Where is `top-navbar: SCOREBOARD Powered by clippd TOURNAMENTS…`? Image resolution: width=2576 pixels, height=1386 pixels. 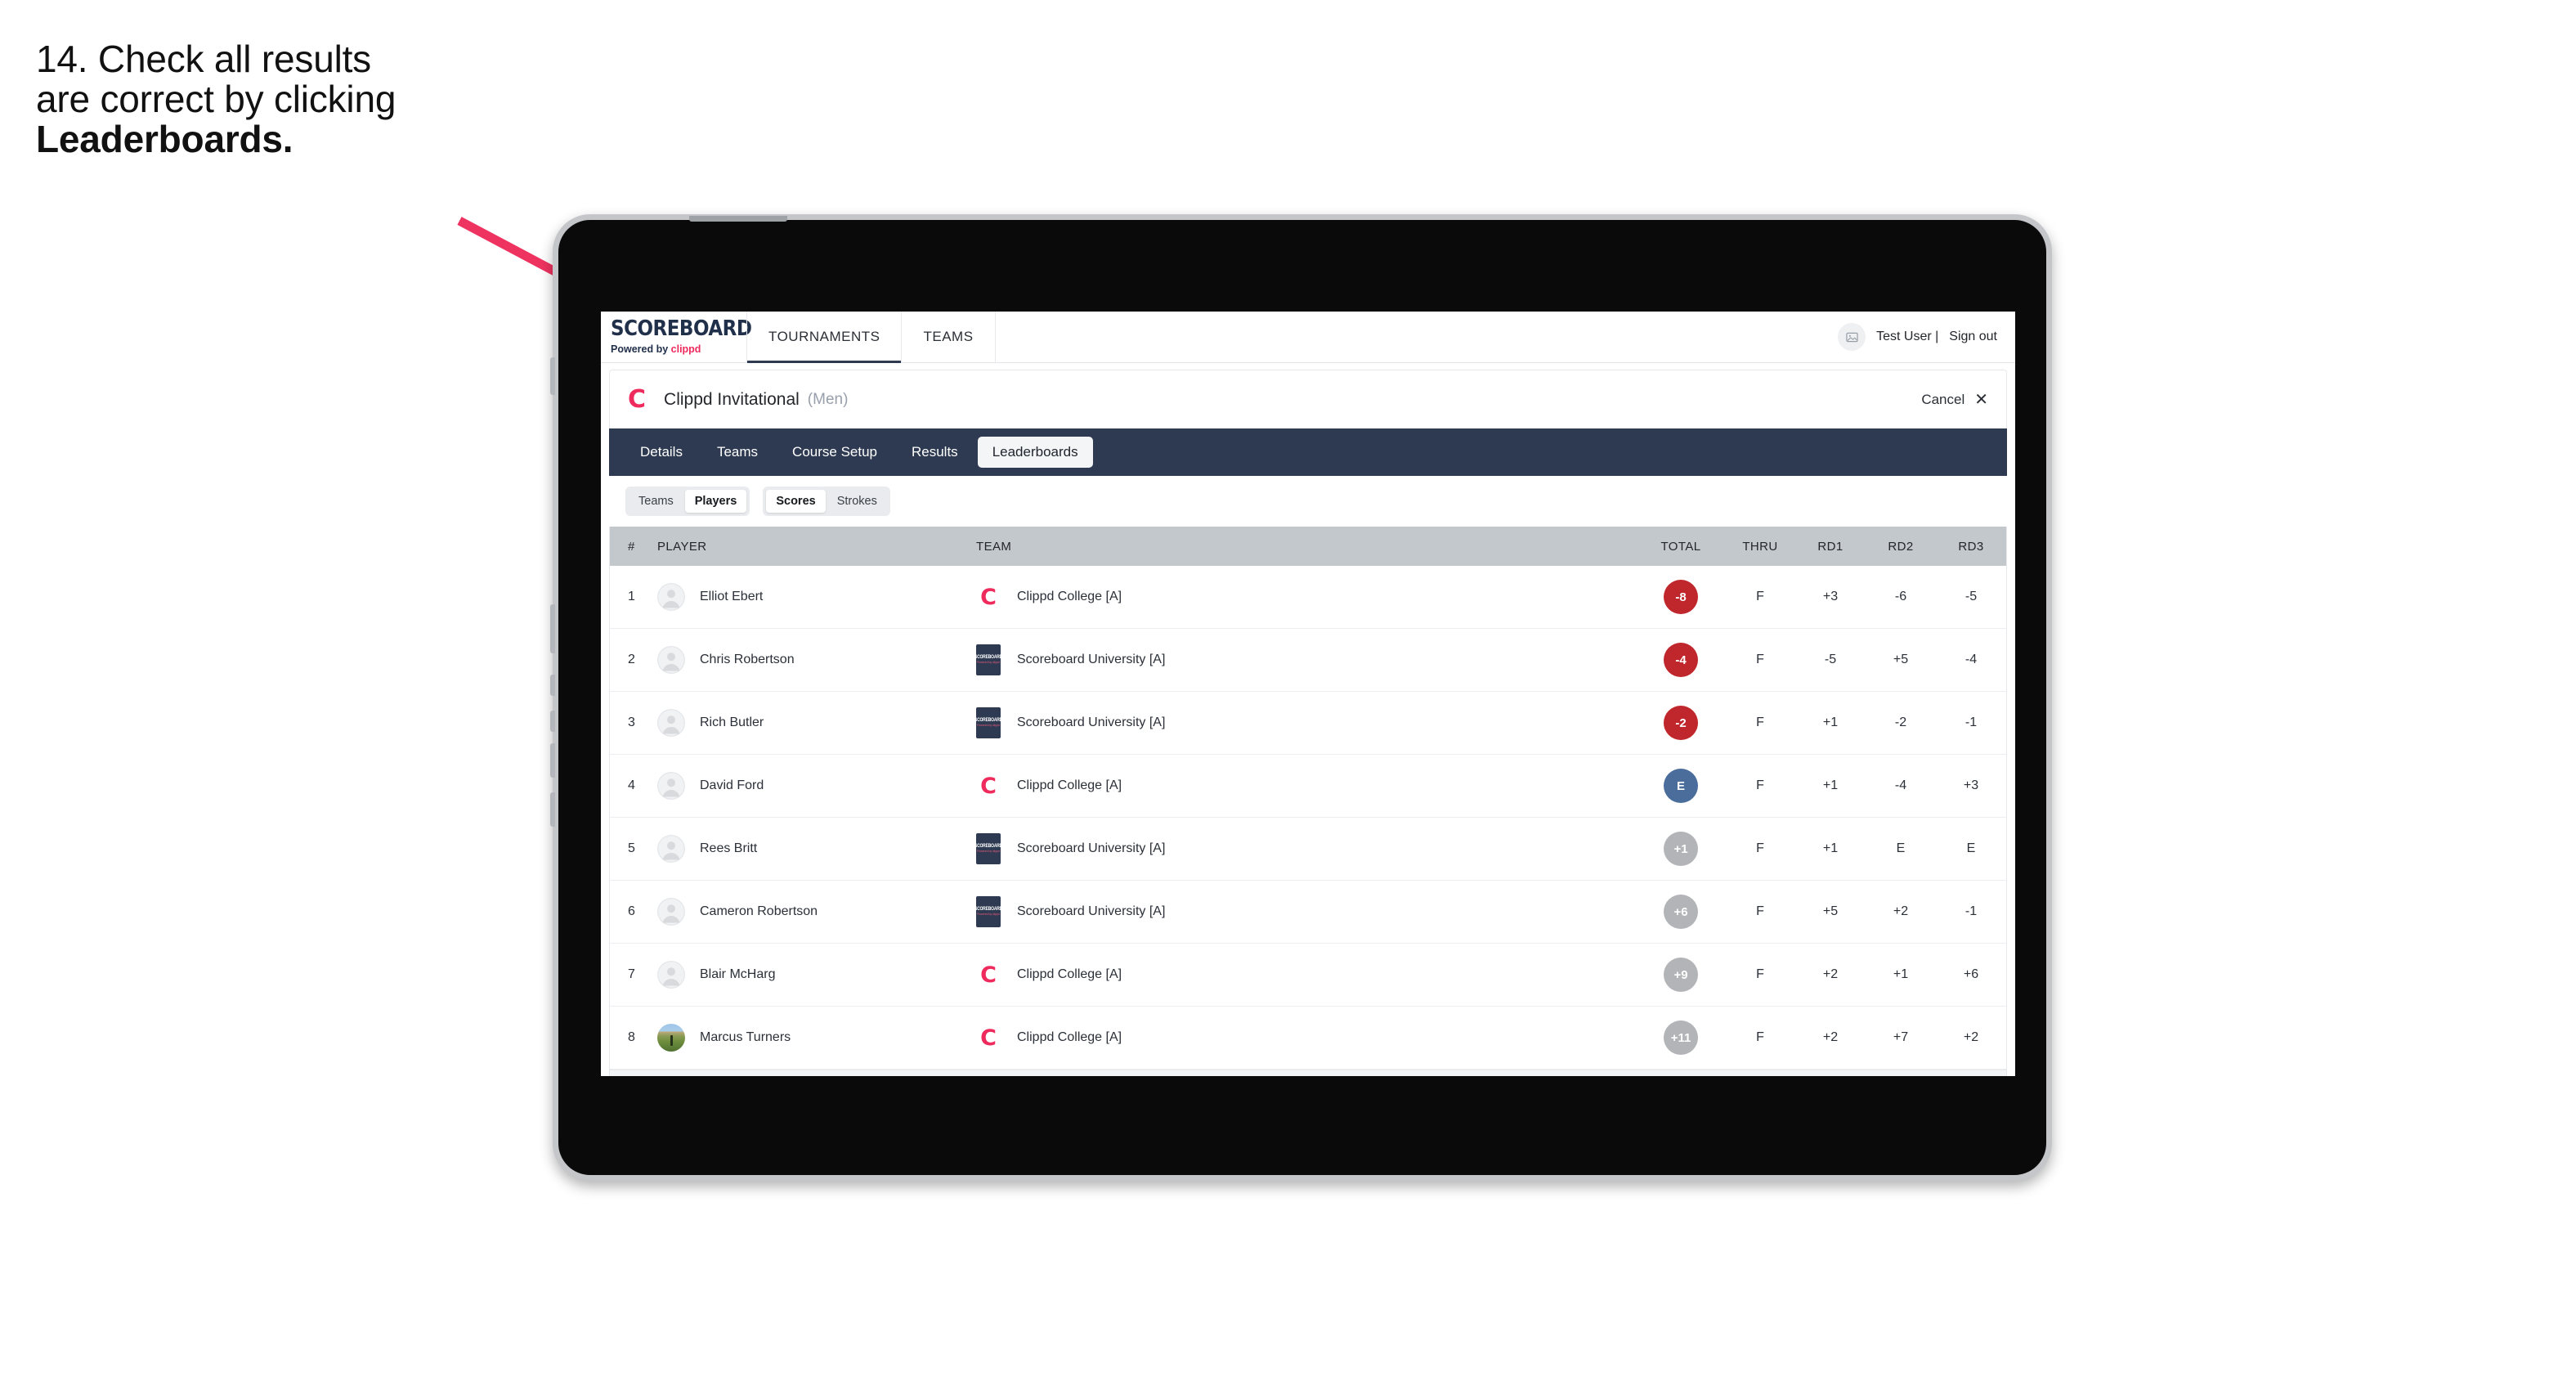 top-navbar: SCOREBOARD Powered by clippd TOURNAMENTS… is located at coordinates (1308, 337).